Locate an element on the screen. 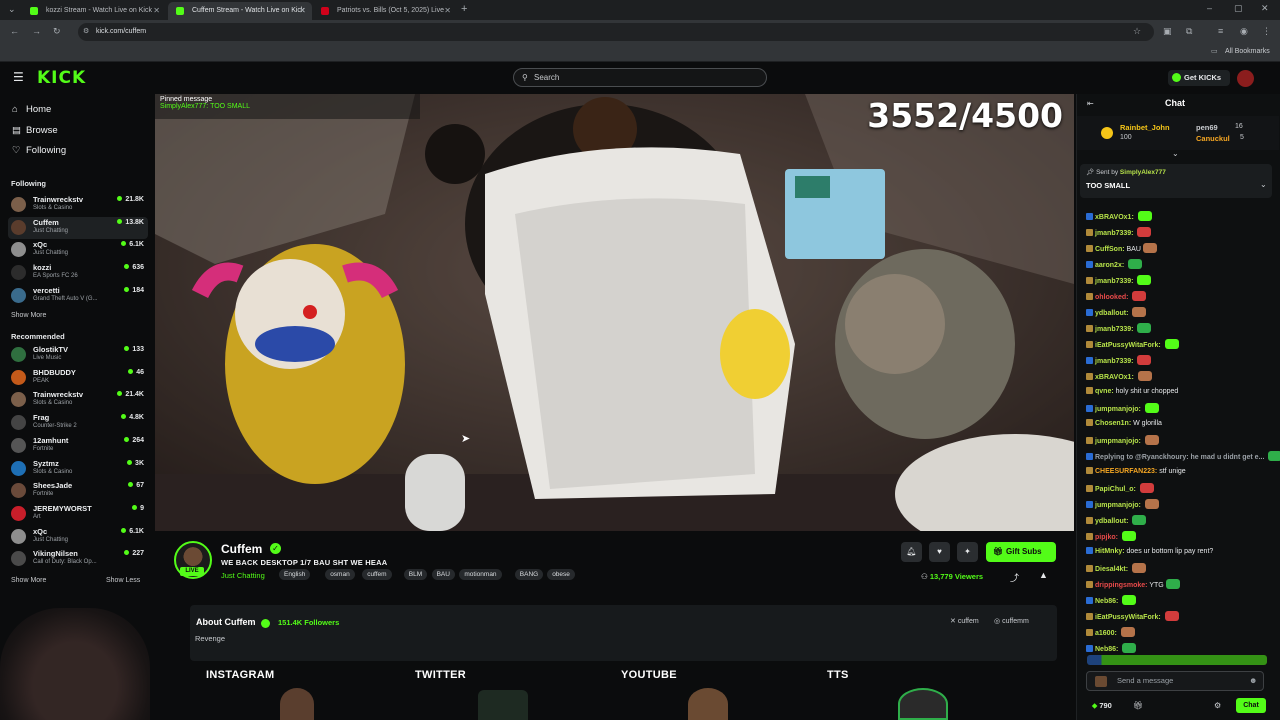  nav-home: ⌂ Home is located at coordinates (31, 109).